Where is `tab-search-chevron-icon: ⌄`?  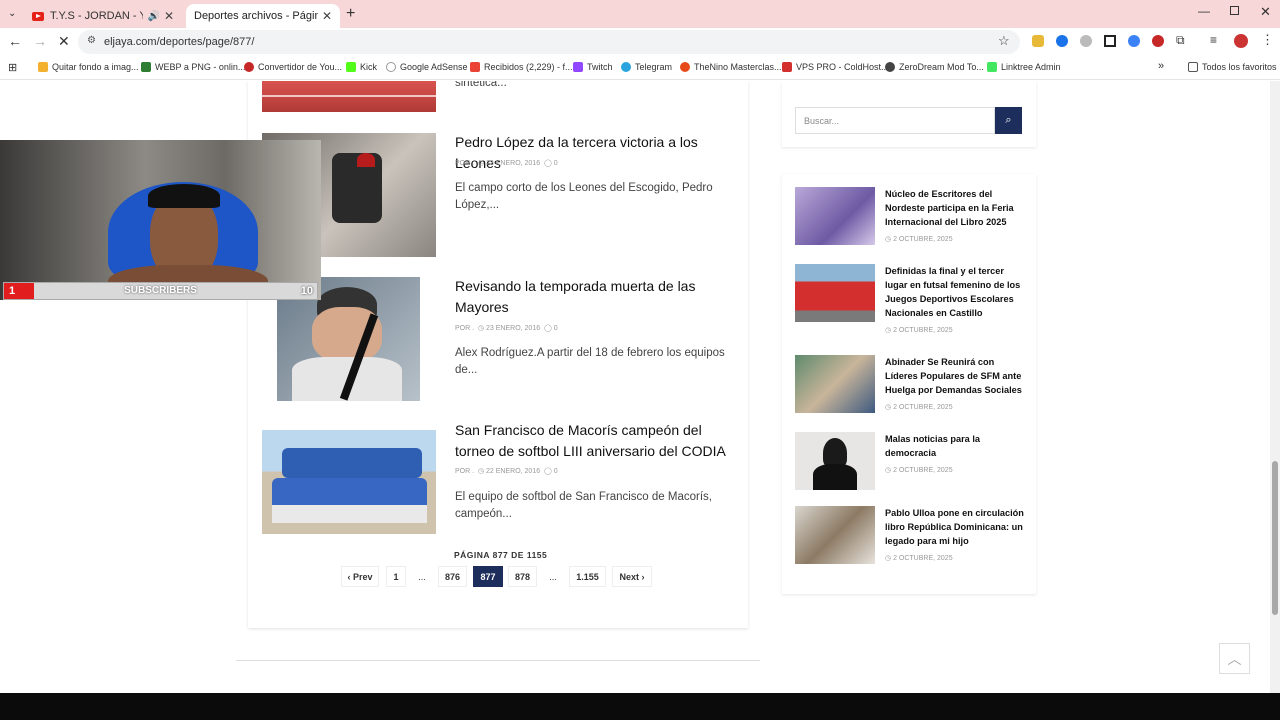
tab-search-chevron-icon: ⌄ is located at coordinates (14, 14).